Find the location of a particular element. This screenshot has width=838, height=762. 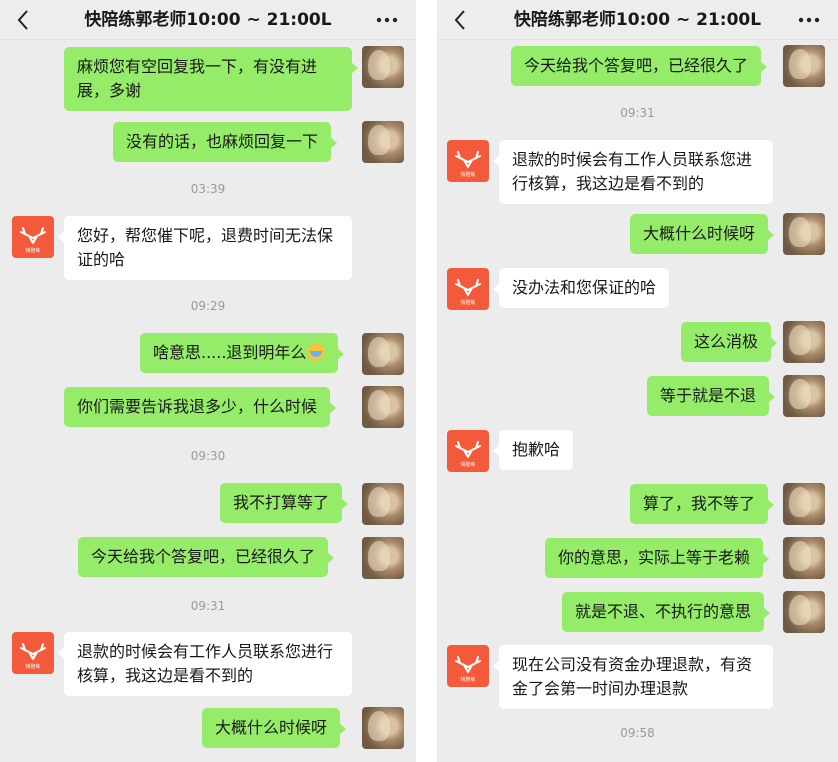

timestamp: 09:58 is located at coordinates (637, 733).